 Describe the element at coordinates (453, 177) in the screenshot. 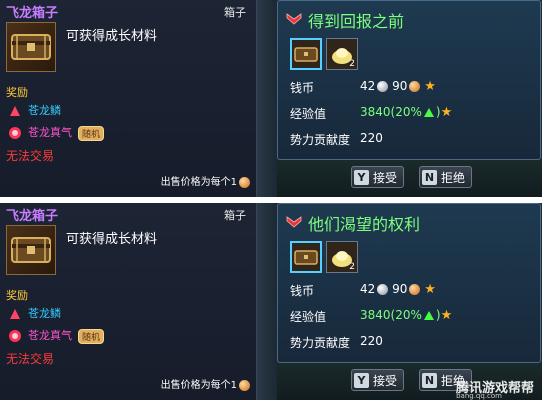

I see `reject-label: 拒绝` at that location.